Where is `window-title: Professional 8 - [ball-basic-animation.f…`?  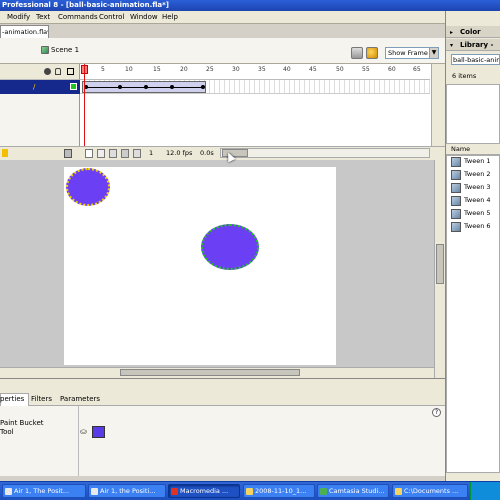 window-title: Professional 8 - [ball-basic-animation.f… is located at coordinates (86, 5).